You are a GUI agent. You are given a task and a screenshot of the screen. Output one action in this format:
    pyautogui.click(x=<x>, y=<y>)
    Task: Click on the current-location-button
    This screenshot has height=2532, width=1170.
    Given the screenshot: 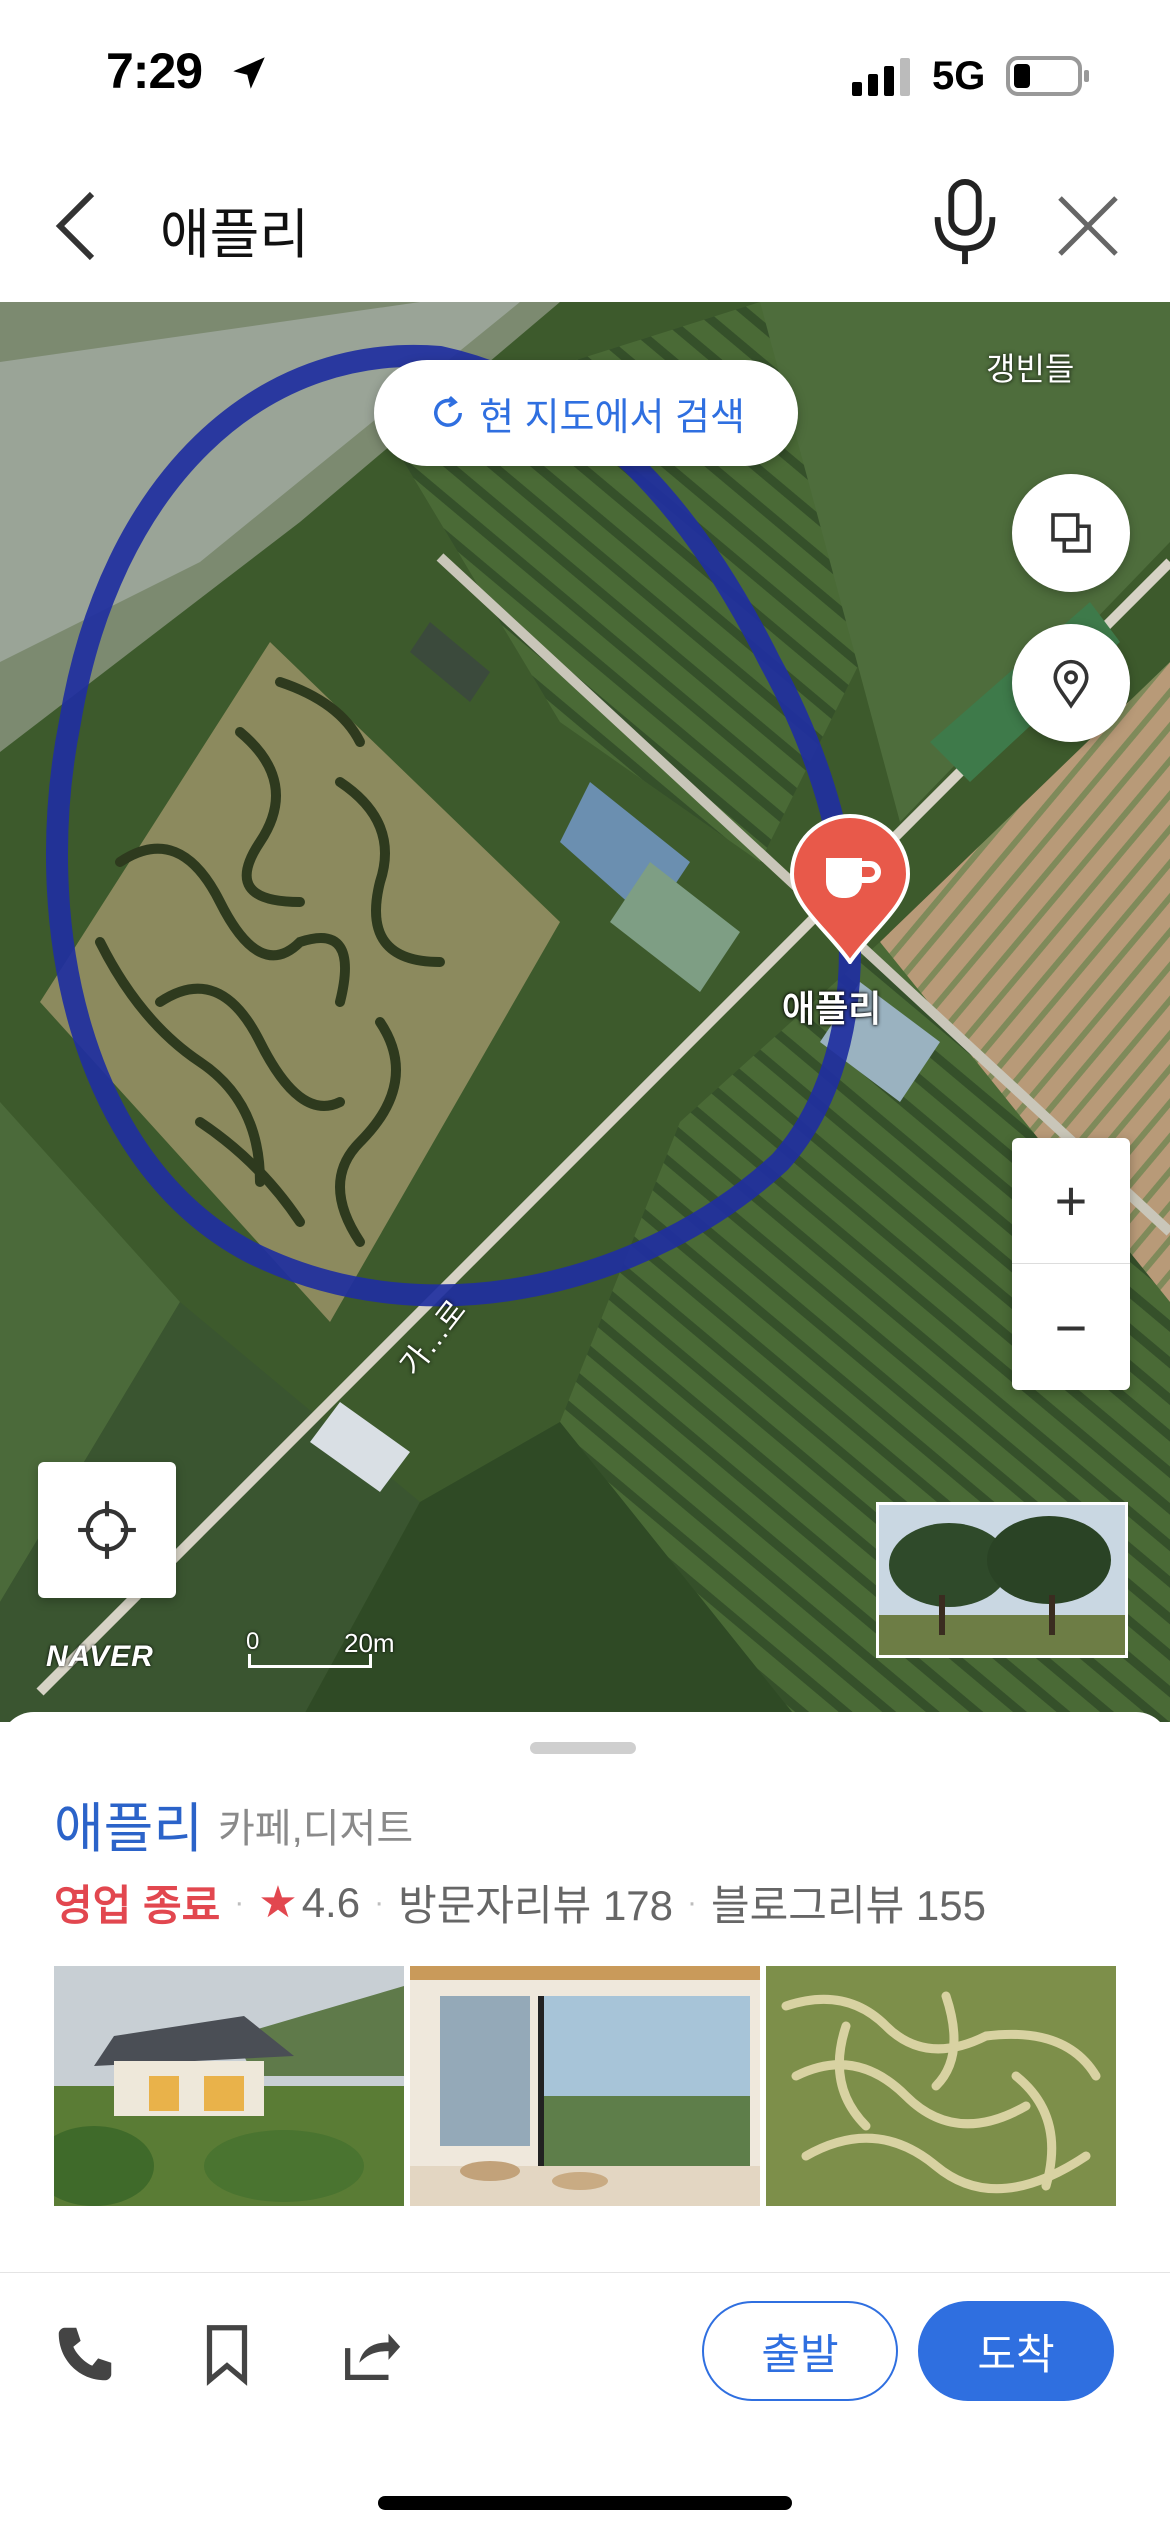 What is the action you would take?
    pyautogui.click(x=107, y=1530)
    